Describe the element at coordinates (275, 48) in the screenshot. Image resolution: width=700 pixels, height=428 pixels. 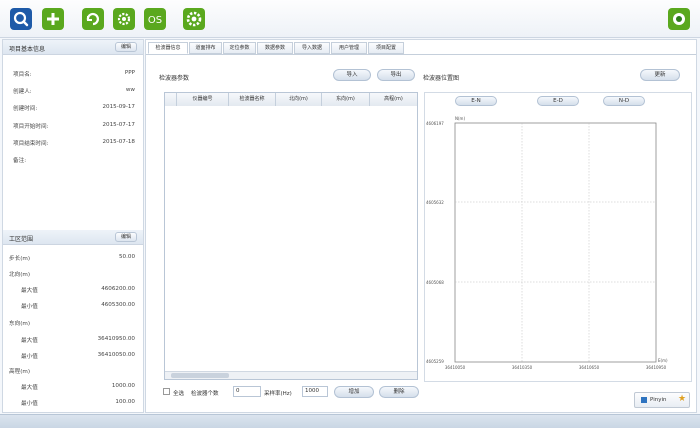
I see `tab-data-params: 数据参数` at that location.